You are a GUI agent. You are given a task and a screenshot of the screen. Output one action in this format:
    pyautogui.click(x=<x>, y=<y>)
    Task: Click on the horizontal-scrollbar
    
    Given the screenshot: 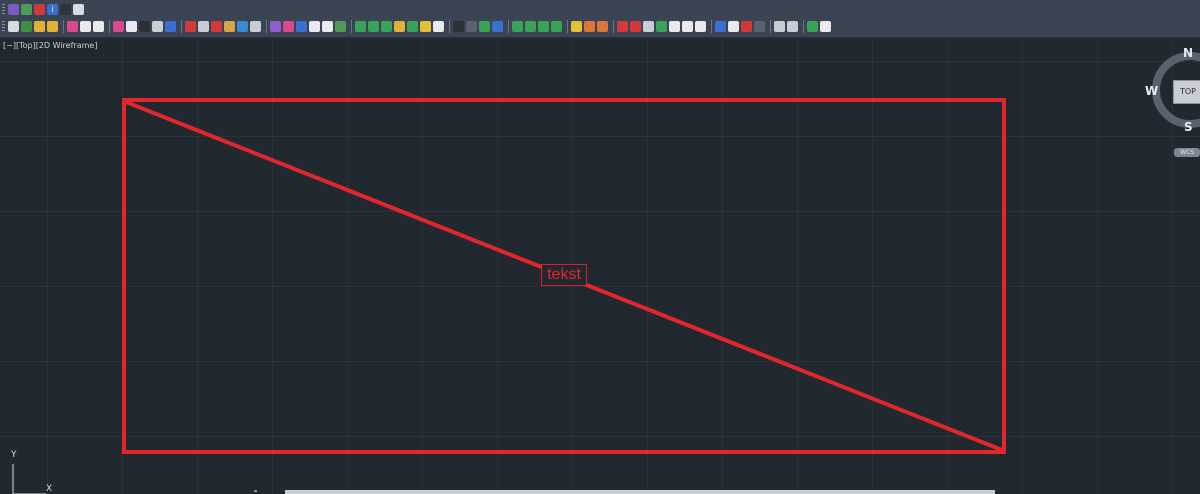 What is the action you would take?
    pyautogui.click(x=640, y=492)
    